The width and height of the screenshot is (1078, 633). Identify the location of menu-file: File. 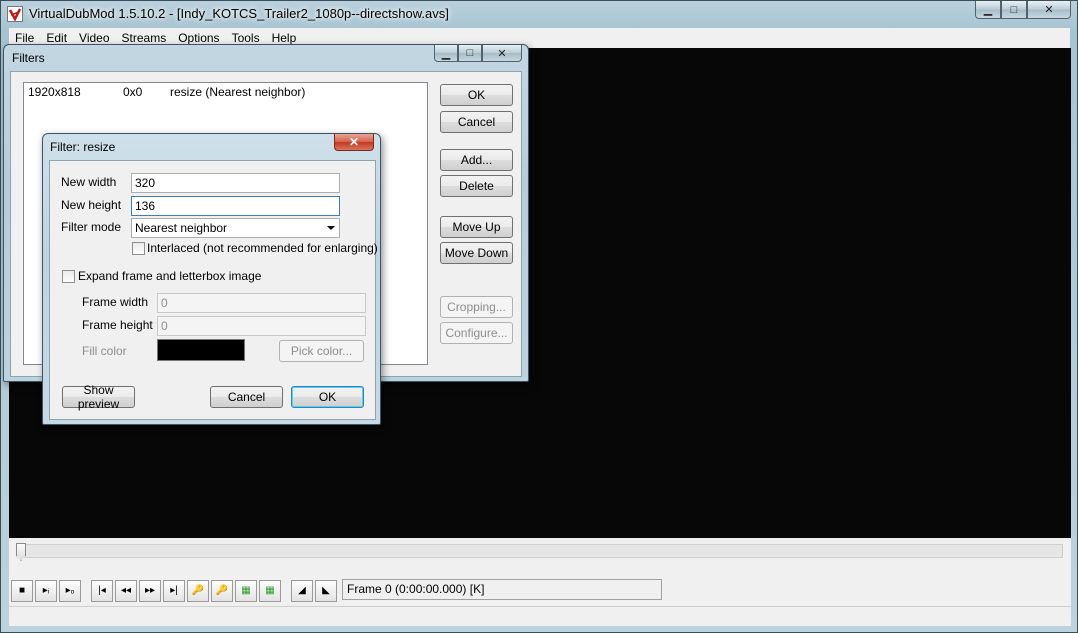
(24, 38).